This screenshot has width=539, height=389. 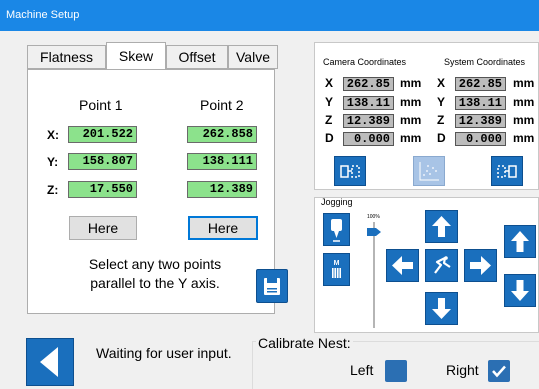 What do you see at coordinates (480, 121) in the screenshot?
I see `system-z-value: 12.389` at bounding box center [480, 121].